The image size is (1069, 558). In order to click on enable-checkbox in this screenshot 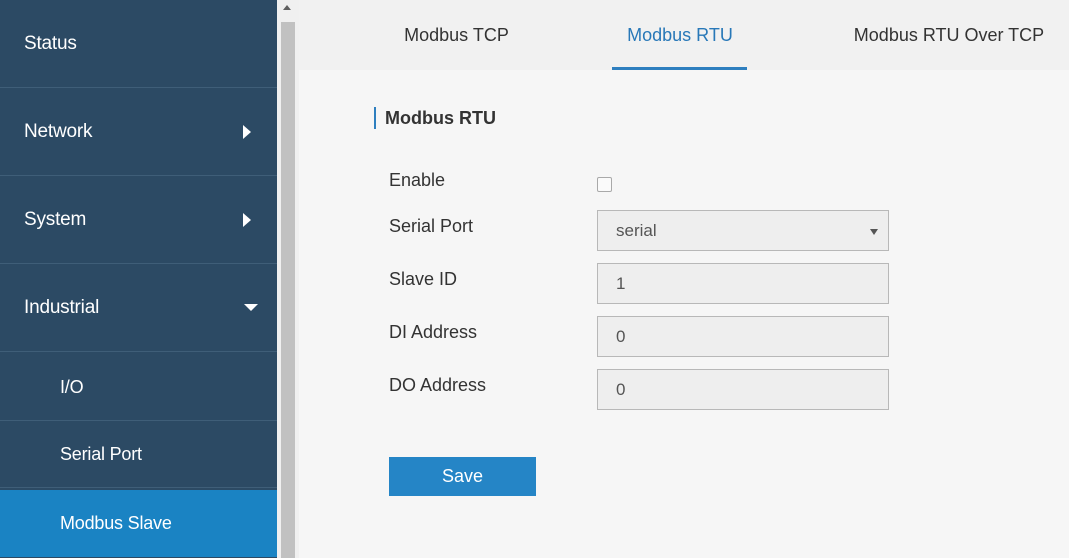, I will do `click(604, 184)`.